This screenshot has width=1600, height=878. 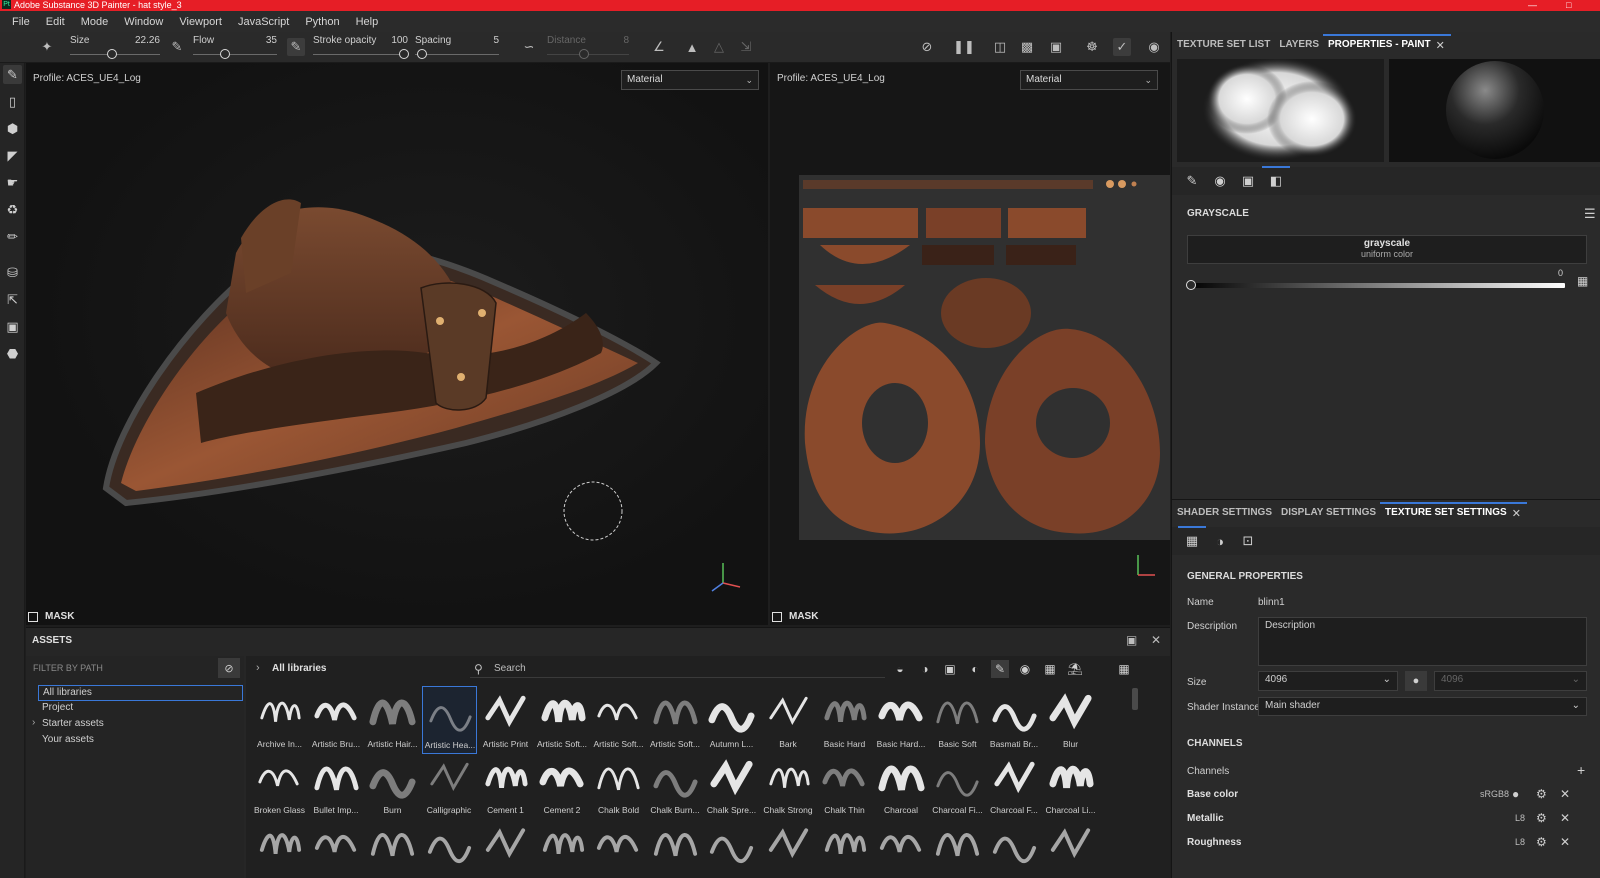 I want to click on size-select: 4096 ⌄, so click(x=1328, y=681).